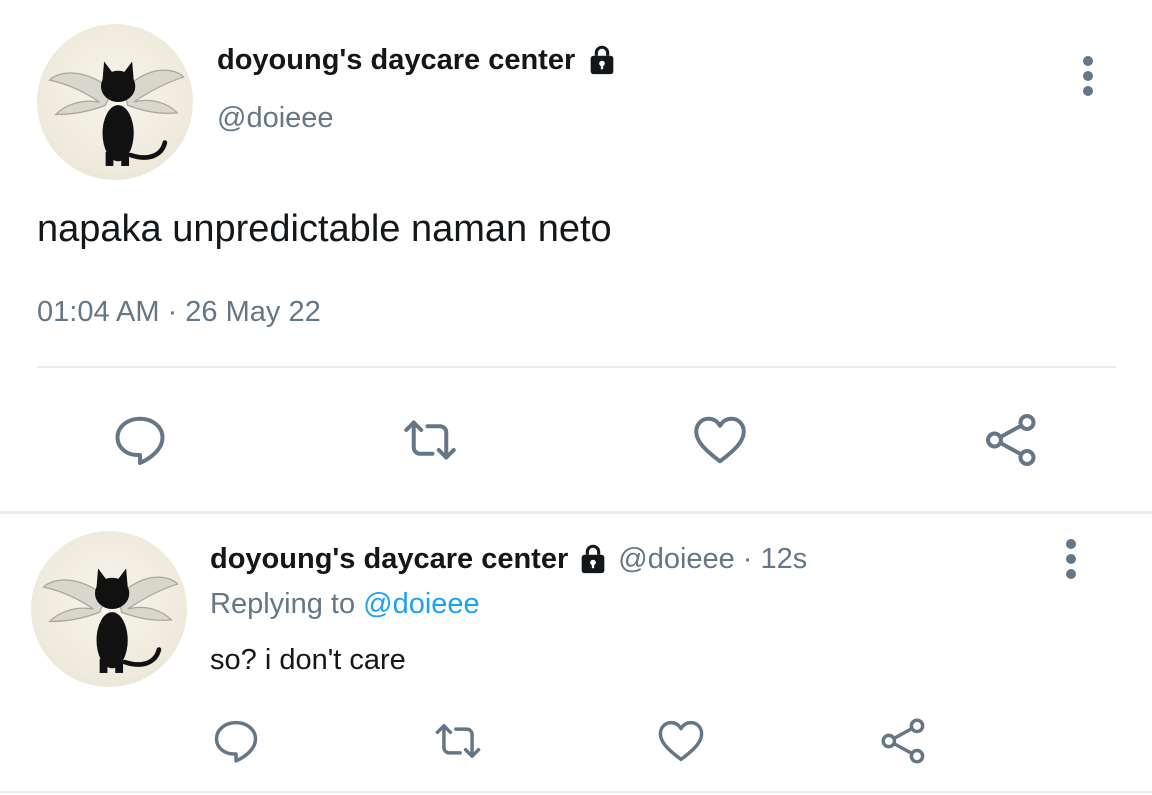 Image resolution: width=1152 pixels, height=795 pixels. What do you see at coordinates (576, 512) in the screenshot?
I see `section-separator` at bounding box center [576, 512].